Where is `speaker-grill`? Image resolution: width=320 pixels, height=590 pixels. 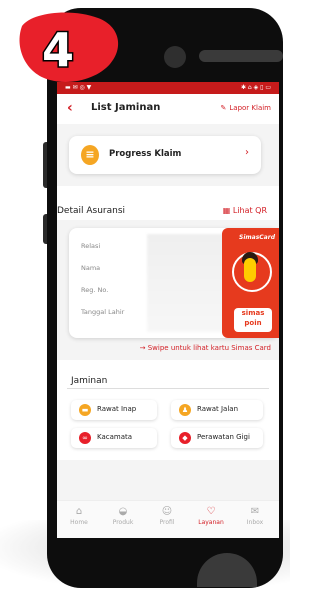
speaker-grill is located at coordinates (241, 56).